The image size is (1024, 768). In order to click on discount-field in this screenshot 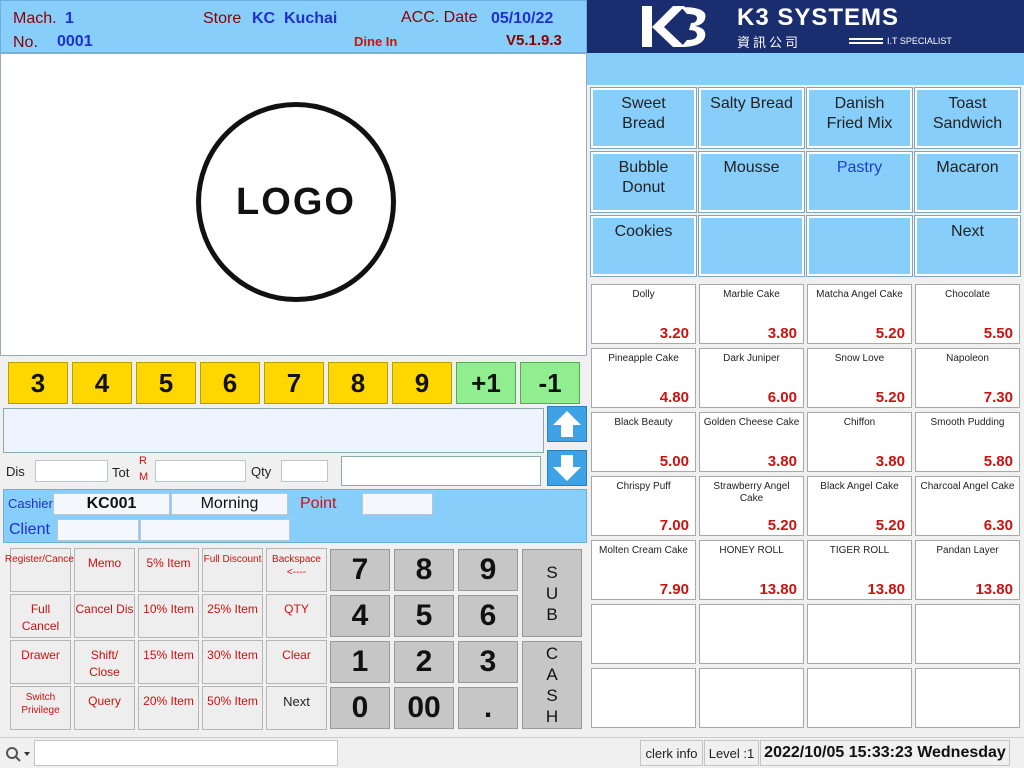, I will do `click(71, 471)`.